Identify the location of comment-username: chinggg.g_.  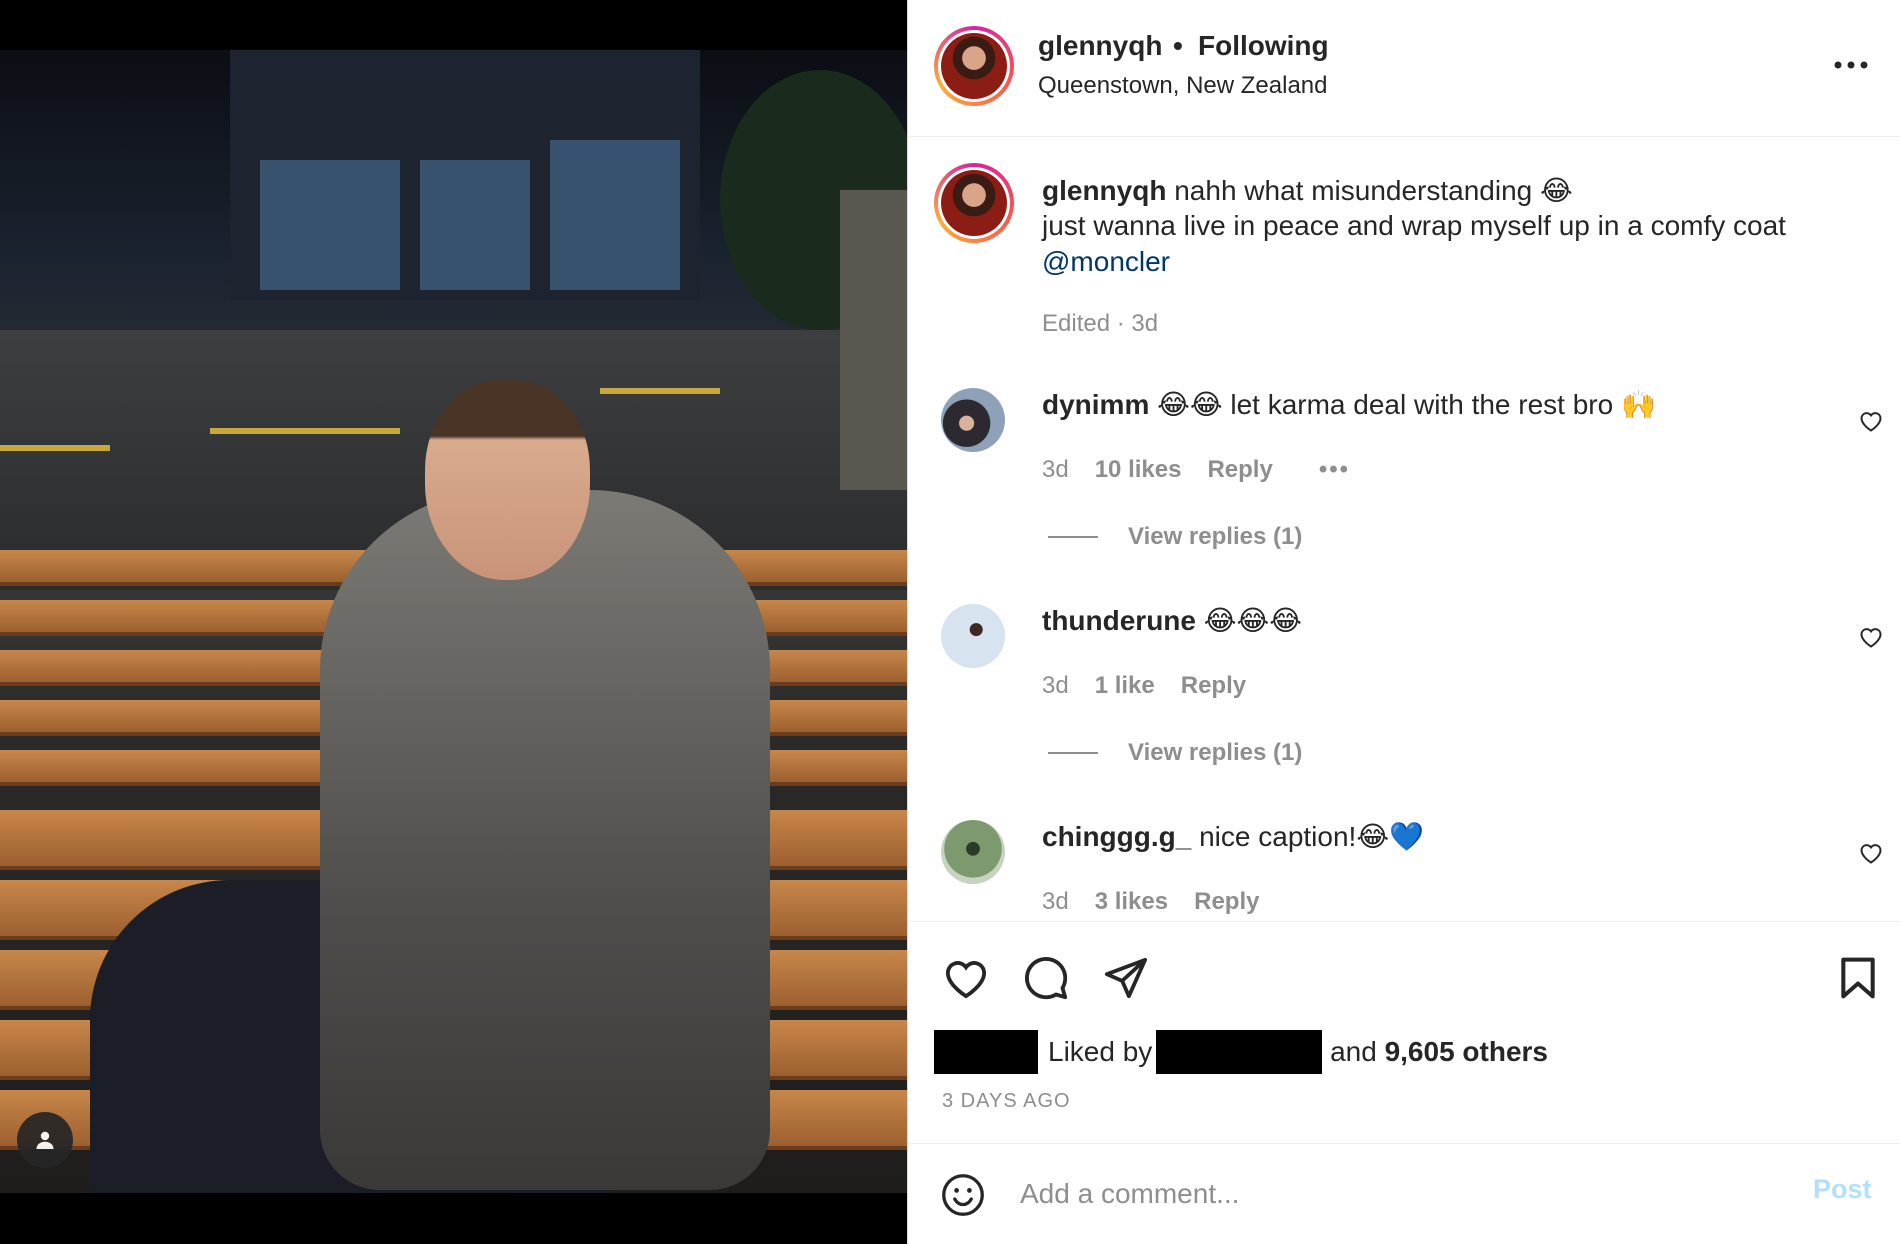
(1116, 836).